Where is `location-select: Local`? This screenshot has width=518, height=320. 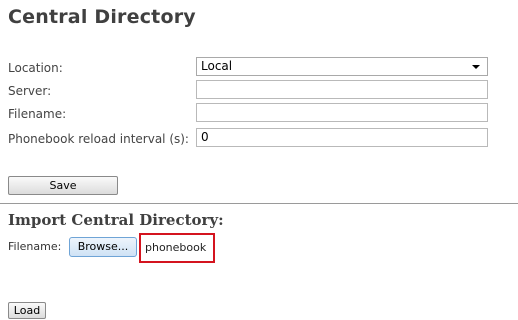
location-select: Local is located at coordinates (342, 66).